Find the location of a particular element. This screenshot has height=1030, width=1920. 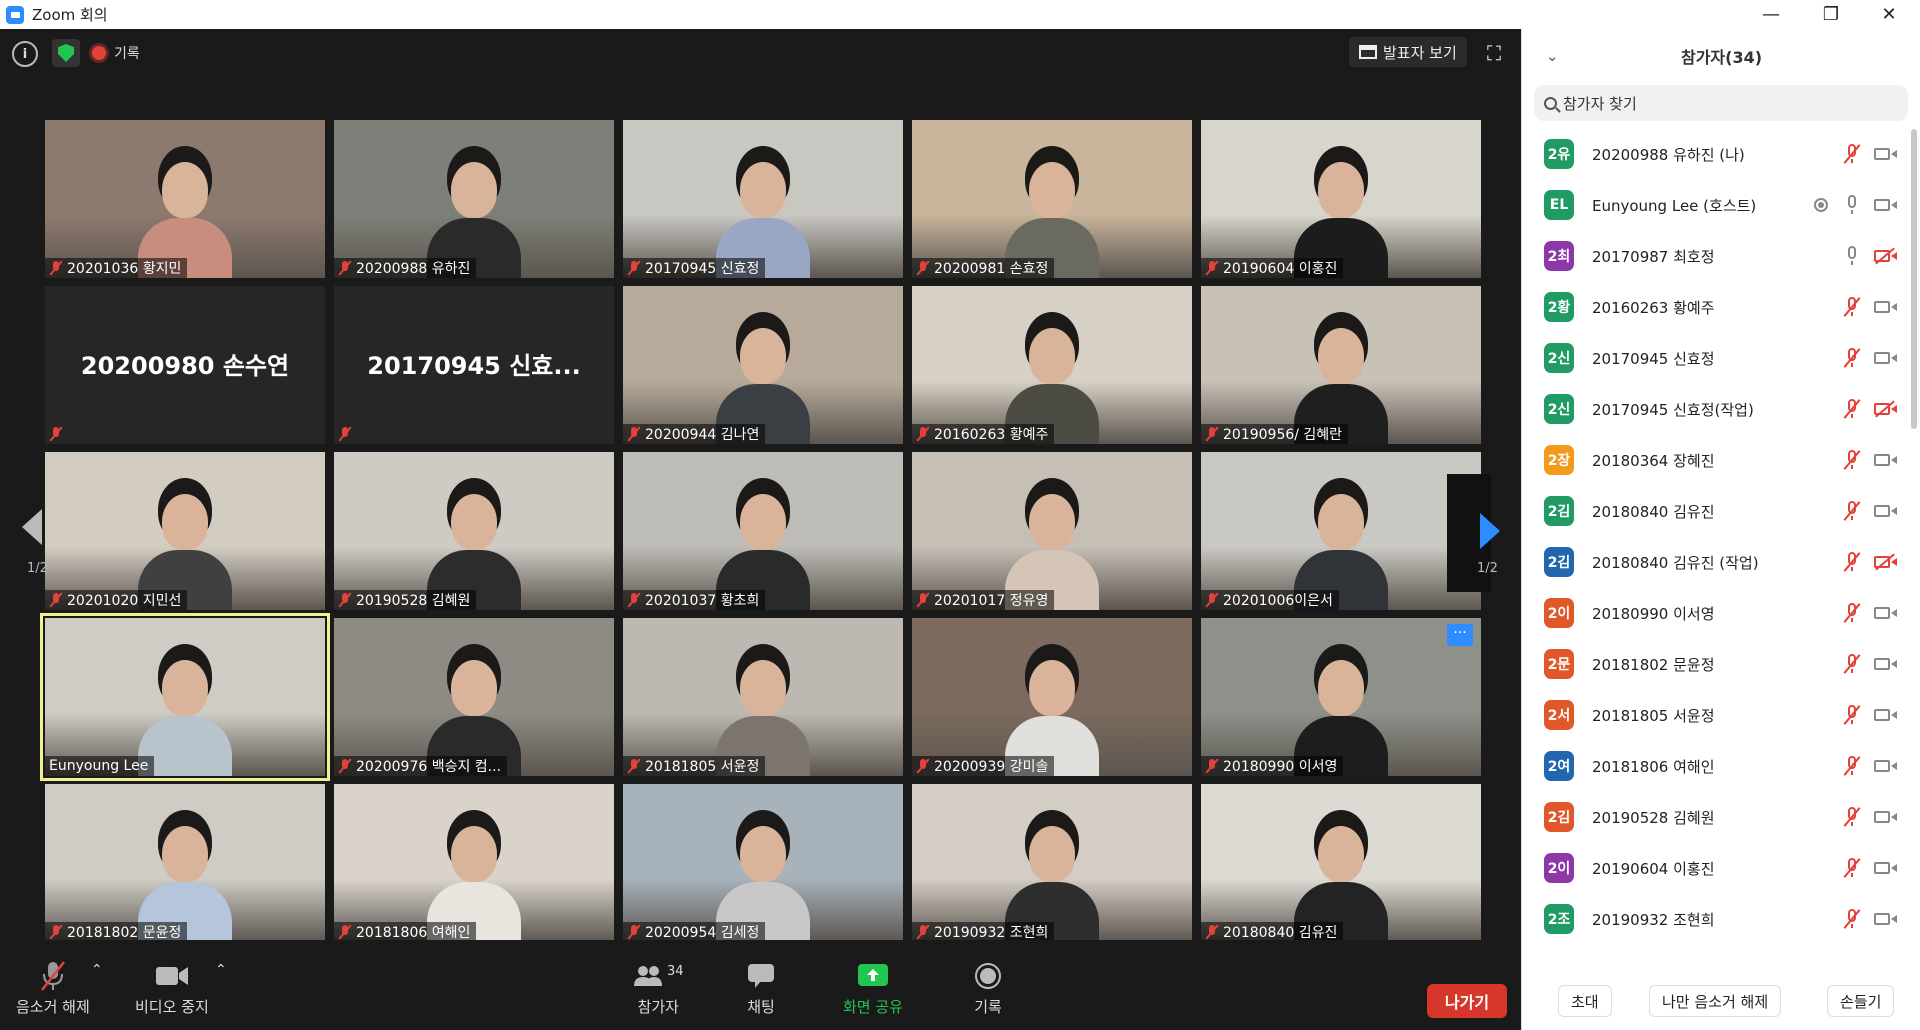

meeting-info-button: i is located at coordinates (25, 54).